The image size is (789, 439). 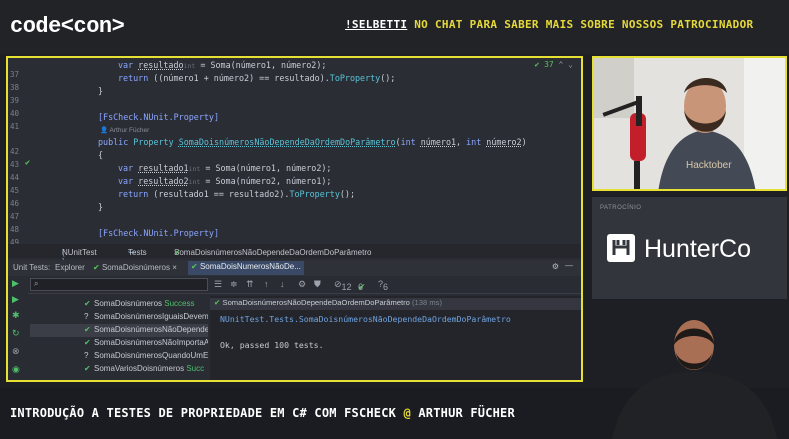 I want to click on stop-icon: ⊗, so click(x=16, y=351).